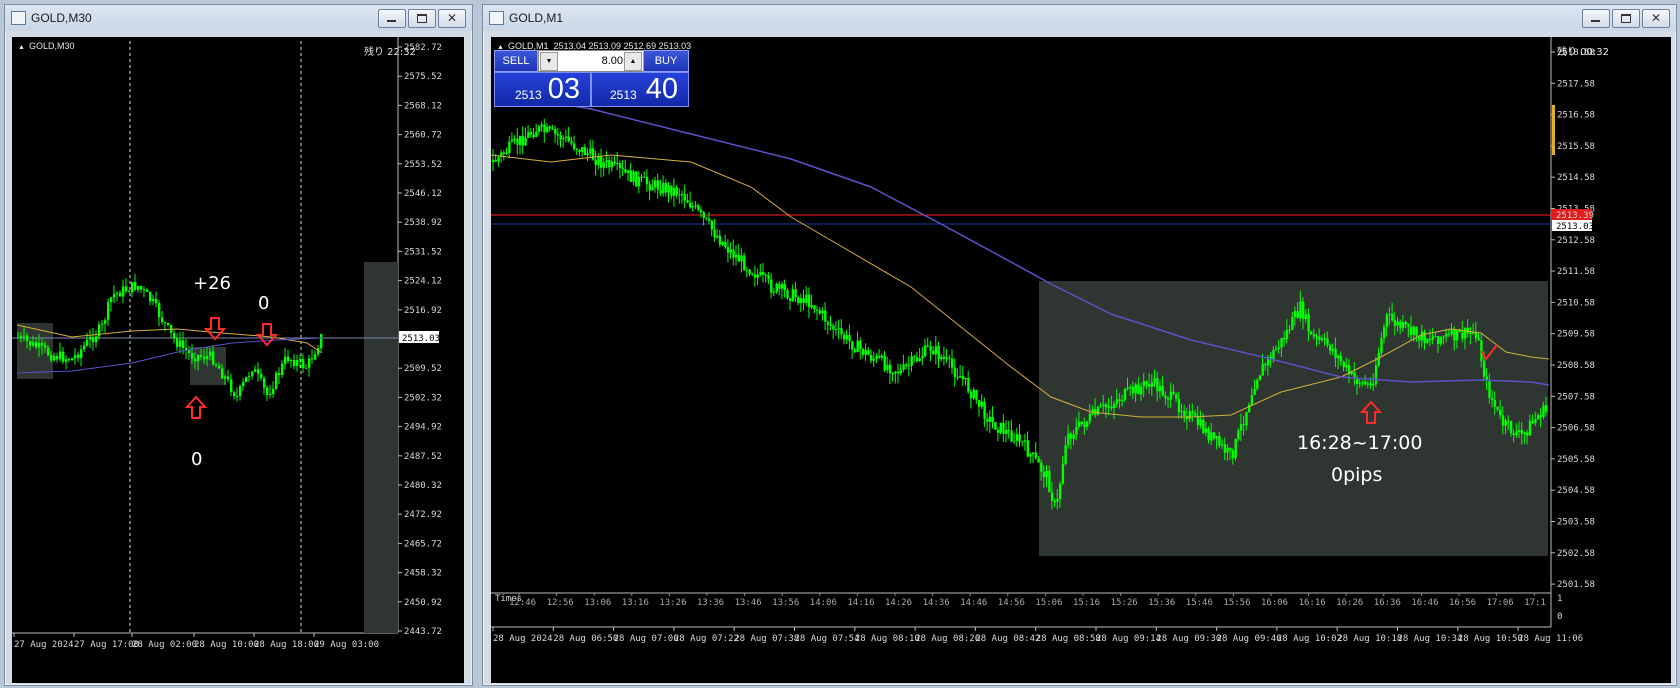 The width and height of the screenshot is (1680, 688). What do you see at coordinates (1490, 639) in the screenshot?
I see `time-axis-label: 28 Aug 10:50` at bounding box center [1490, 639].